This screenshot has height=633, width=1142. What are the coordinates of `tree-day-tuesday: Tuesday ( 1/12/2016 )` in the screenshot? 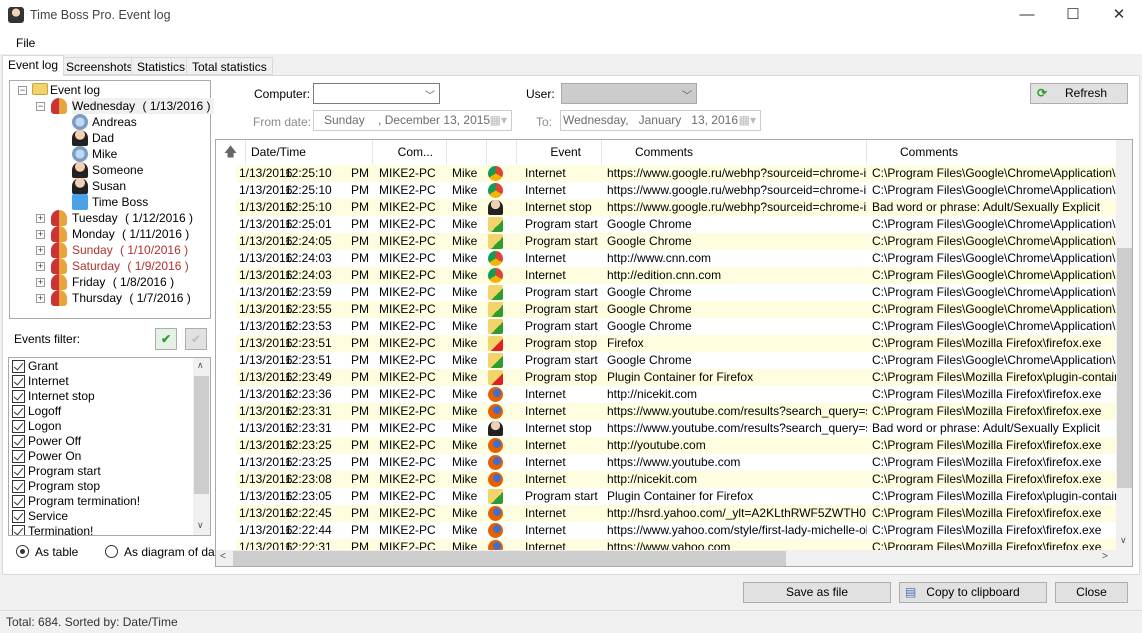 It's located at (132, 218).